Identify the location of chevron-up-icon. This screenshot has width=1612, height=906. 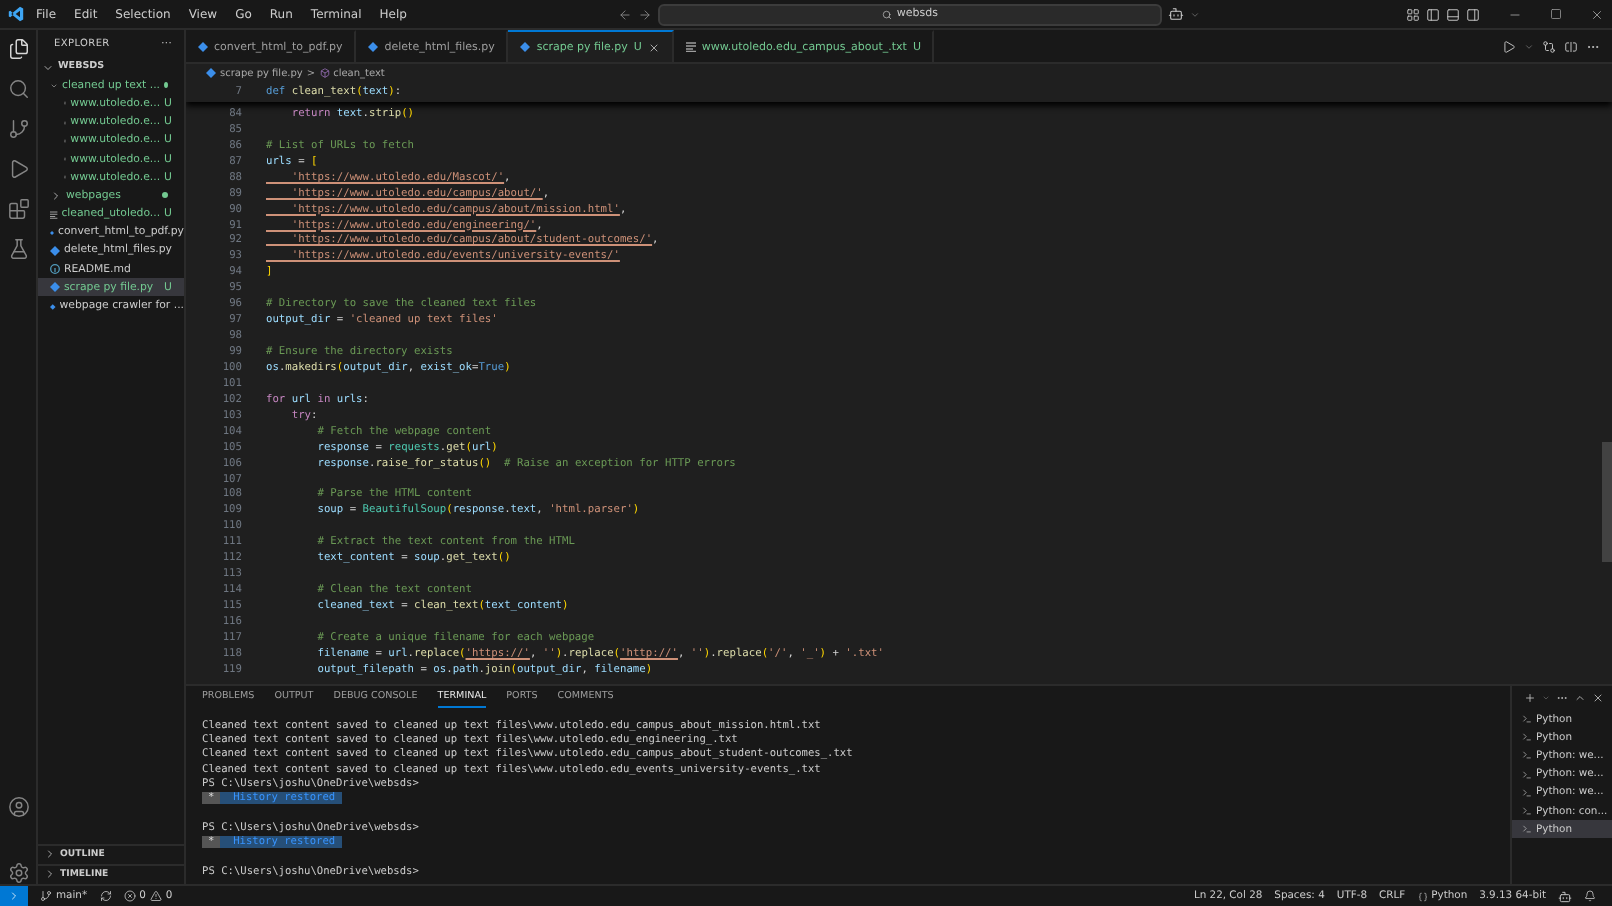
(1580, 698).